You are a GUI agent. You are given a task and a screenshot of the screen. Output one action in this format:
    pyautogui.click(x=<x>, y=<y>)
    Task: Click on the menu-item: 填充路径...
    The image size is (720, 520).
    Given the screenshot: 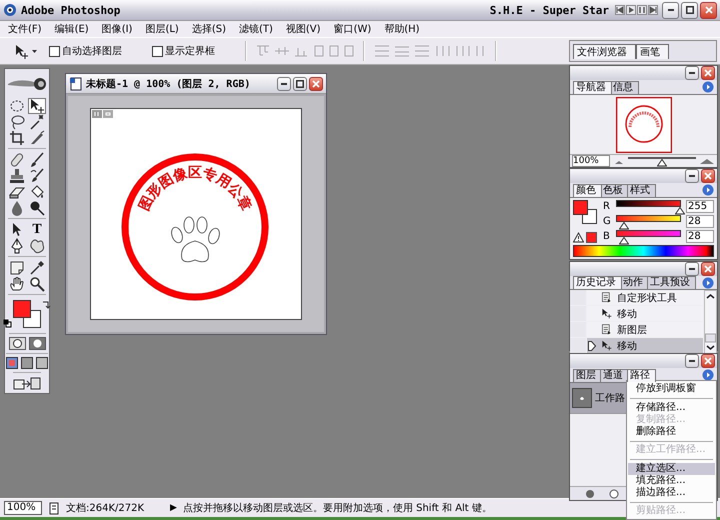 What is the action you would take?
    pyautogui.click(x=671, y=480)
    